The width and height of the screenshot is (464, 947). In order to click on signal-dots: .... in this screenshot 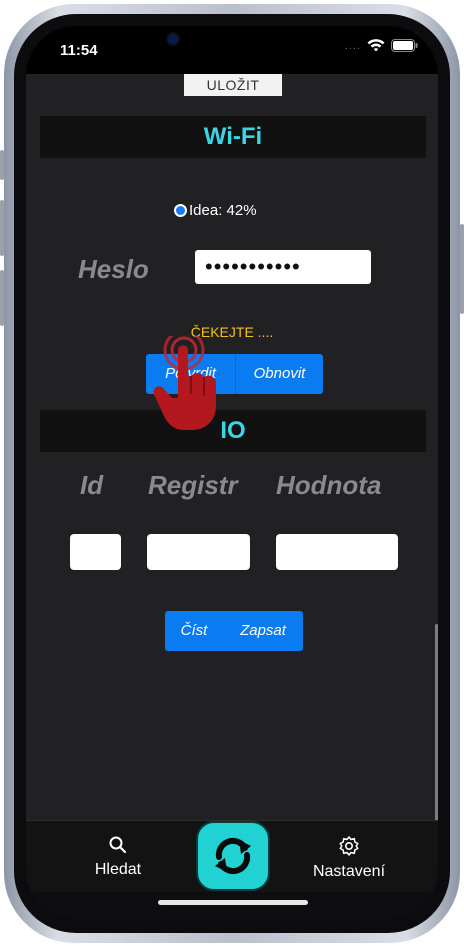, I will do `click(352, 45)`.